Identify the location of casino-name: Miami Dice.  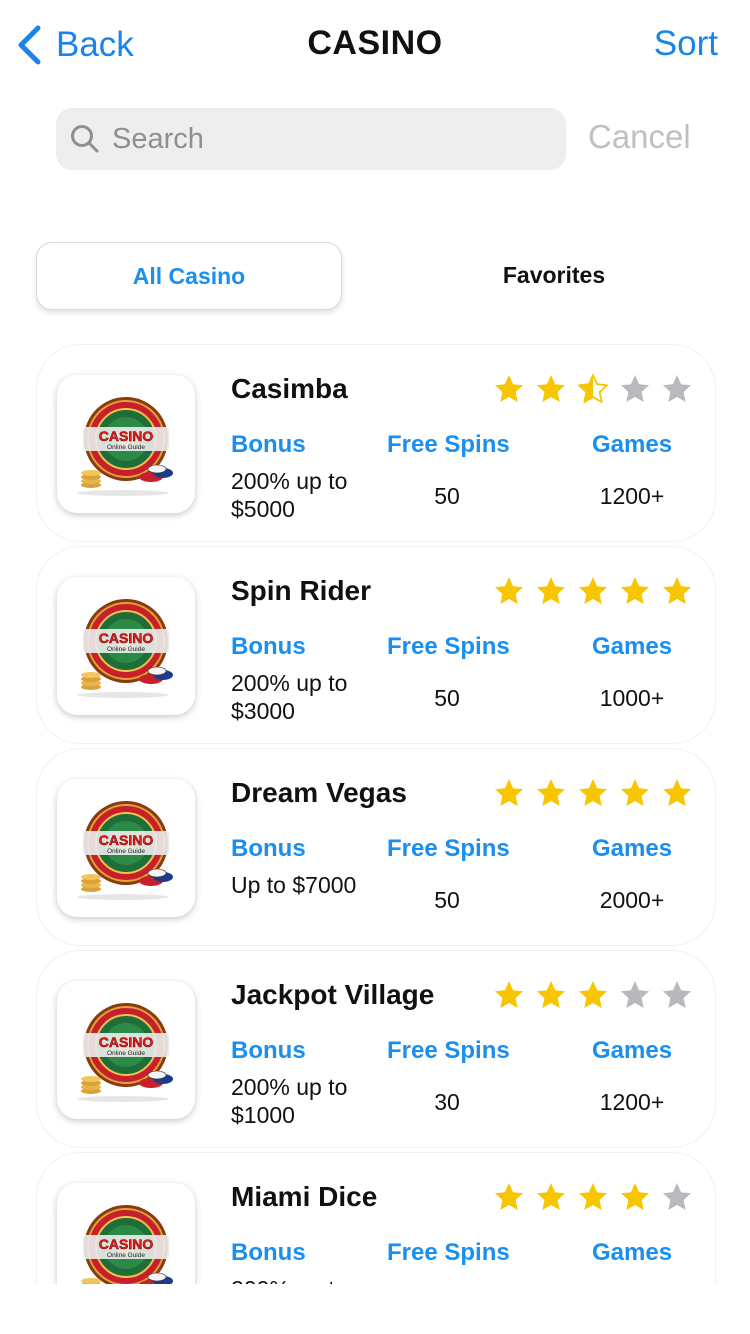
(304, 1196).